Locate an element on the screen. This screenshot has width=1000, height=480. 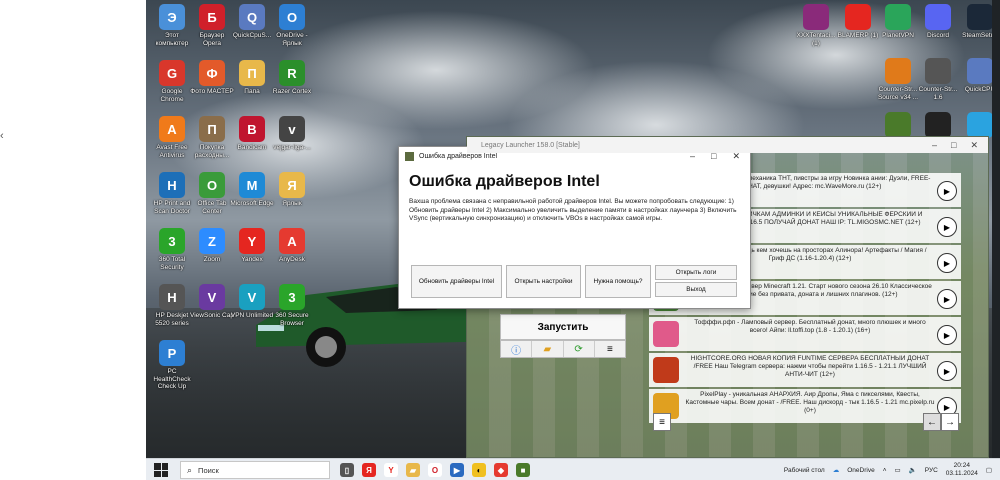
desktop-icon: 3 360 Secure Browser is located at coordinates (292, 305).